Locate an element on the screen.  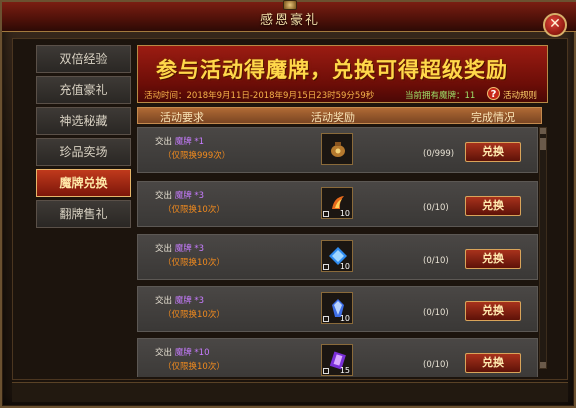
event-time: 活动时间：2018年9月11日-2018年9月15日23时59分59秒 is located at coordinates (259, 96).